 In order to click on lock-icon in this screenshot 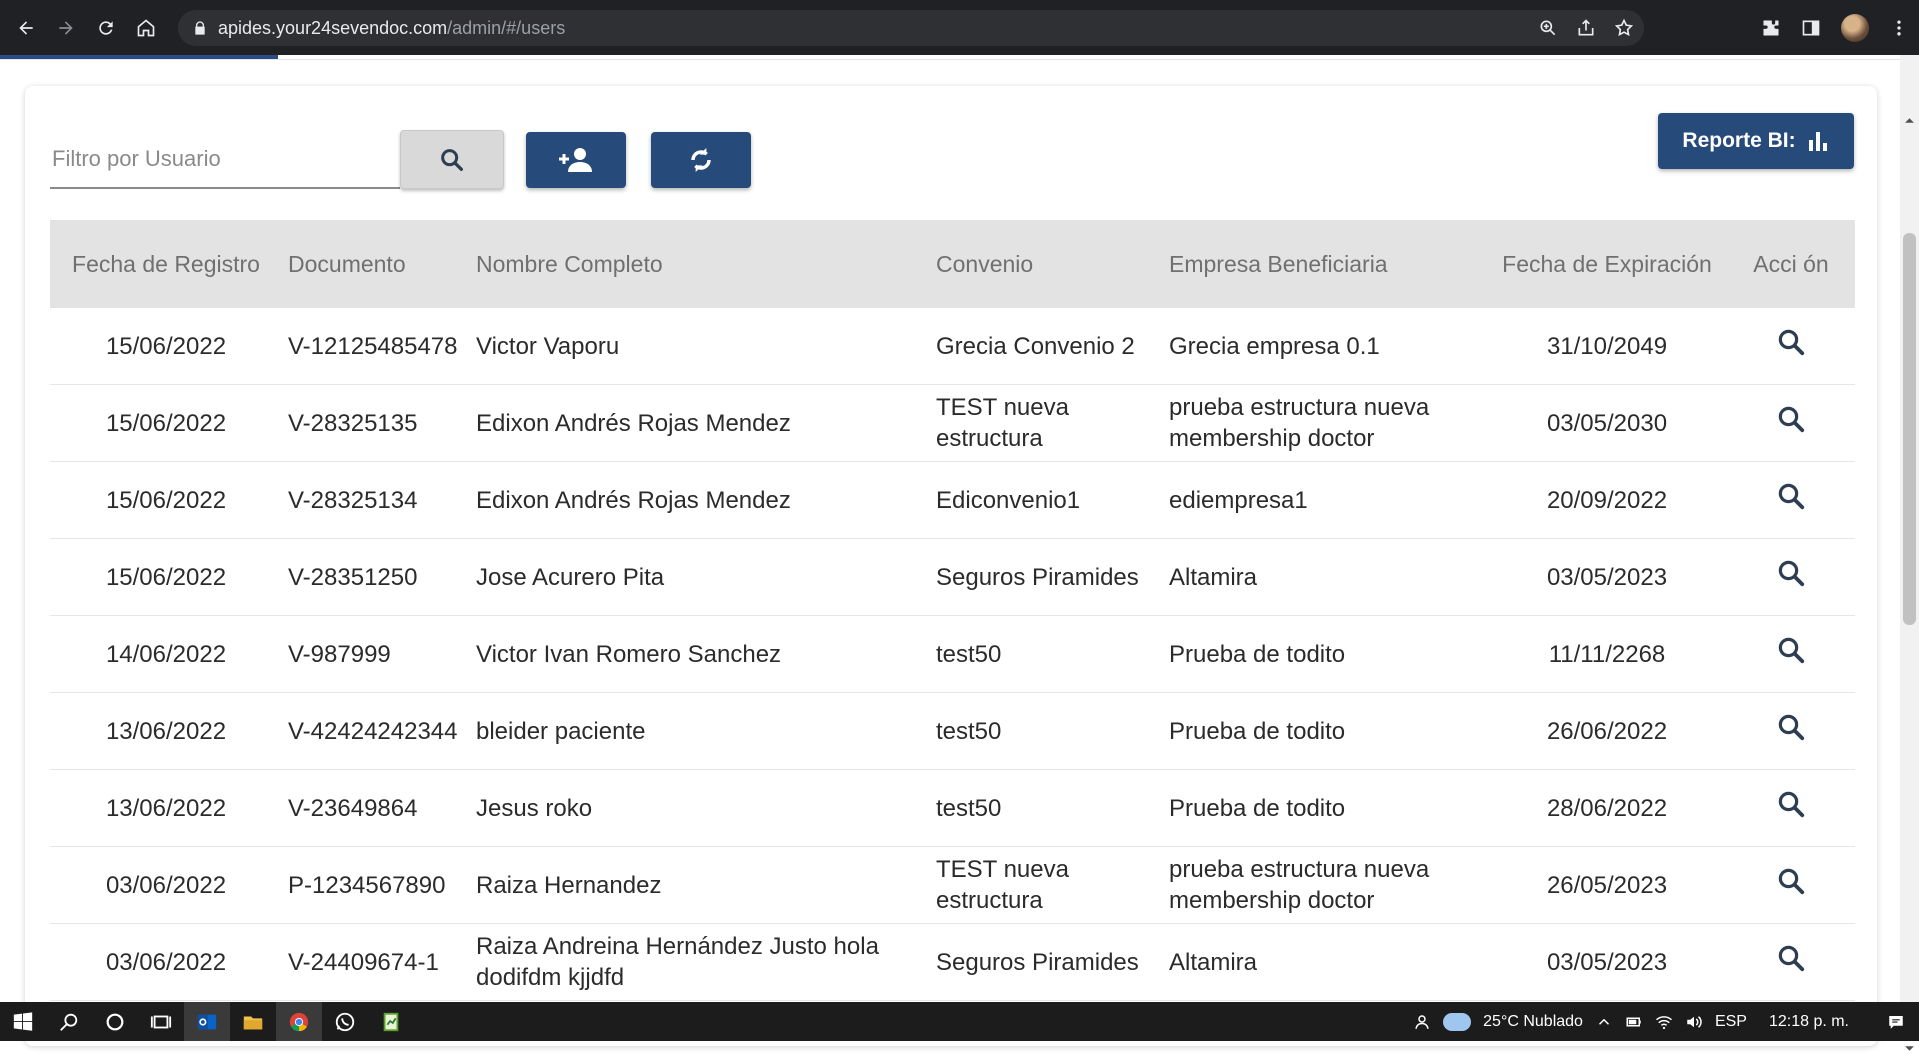, I will do `click(200, 28)`.